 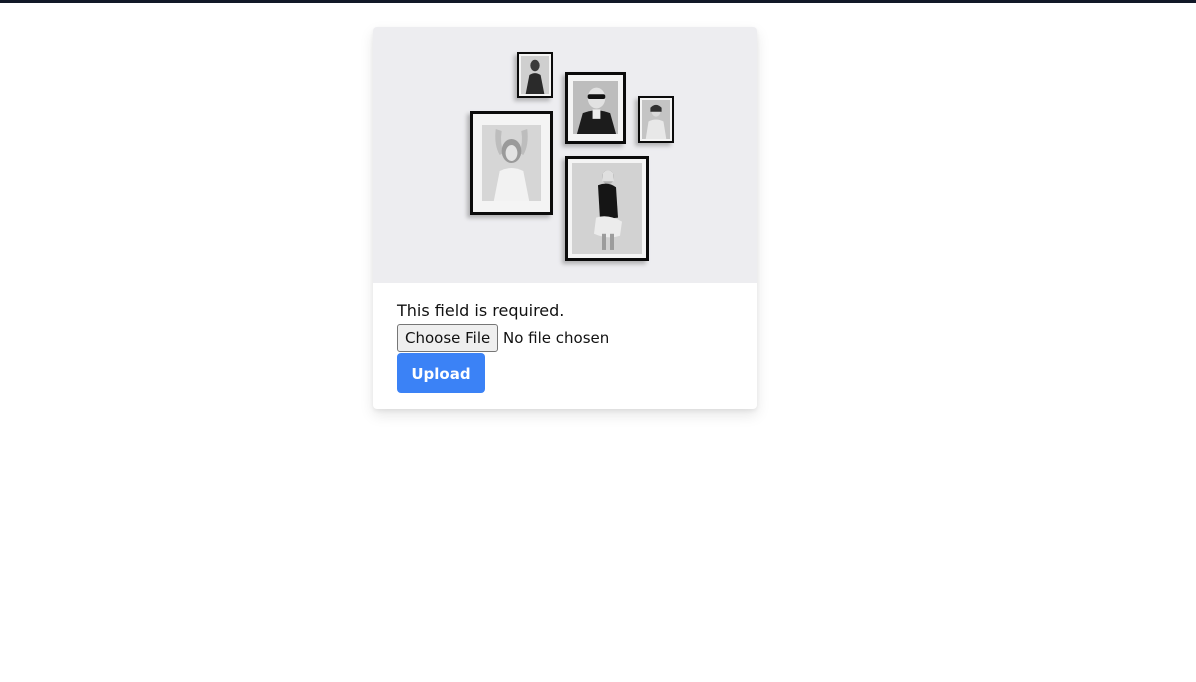 What do you see at coordinates (565, 155) in the screenshot?
I see `gallery-wall-illustration` at bounding box center [565, 155].